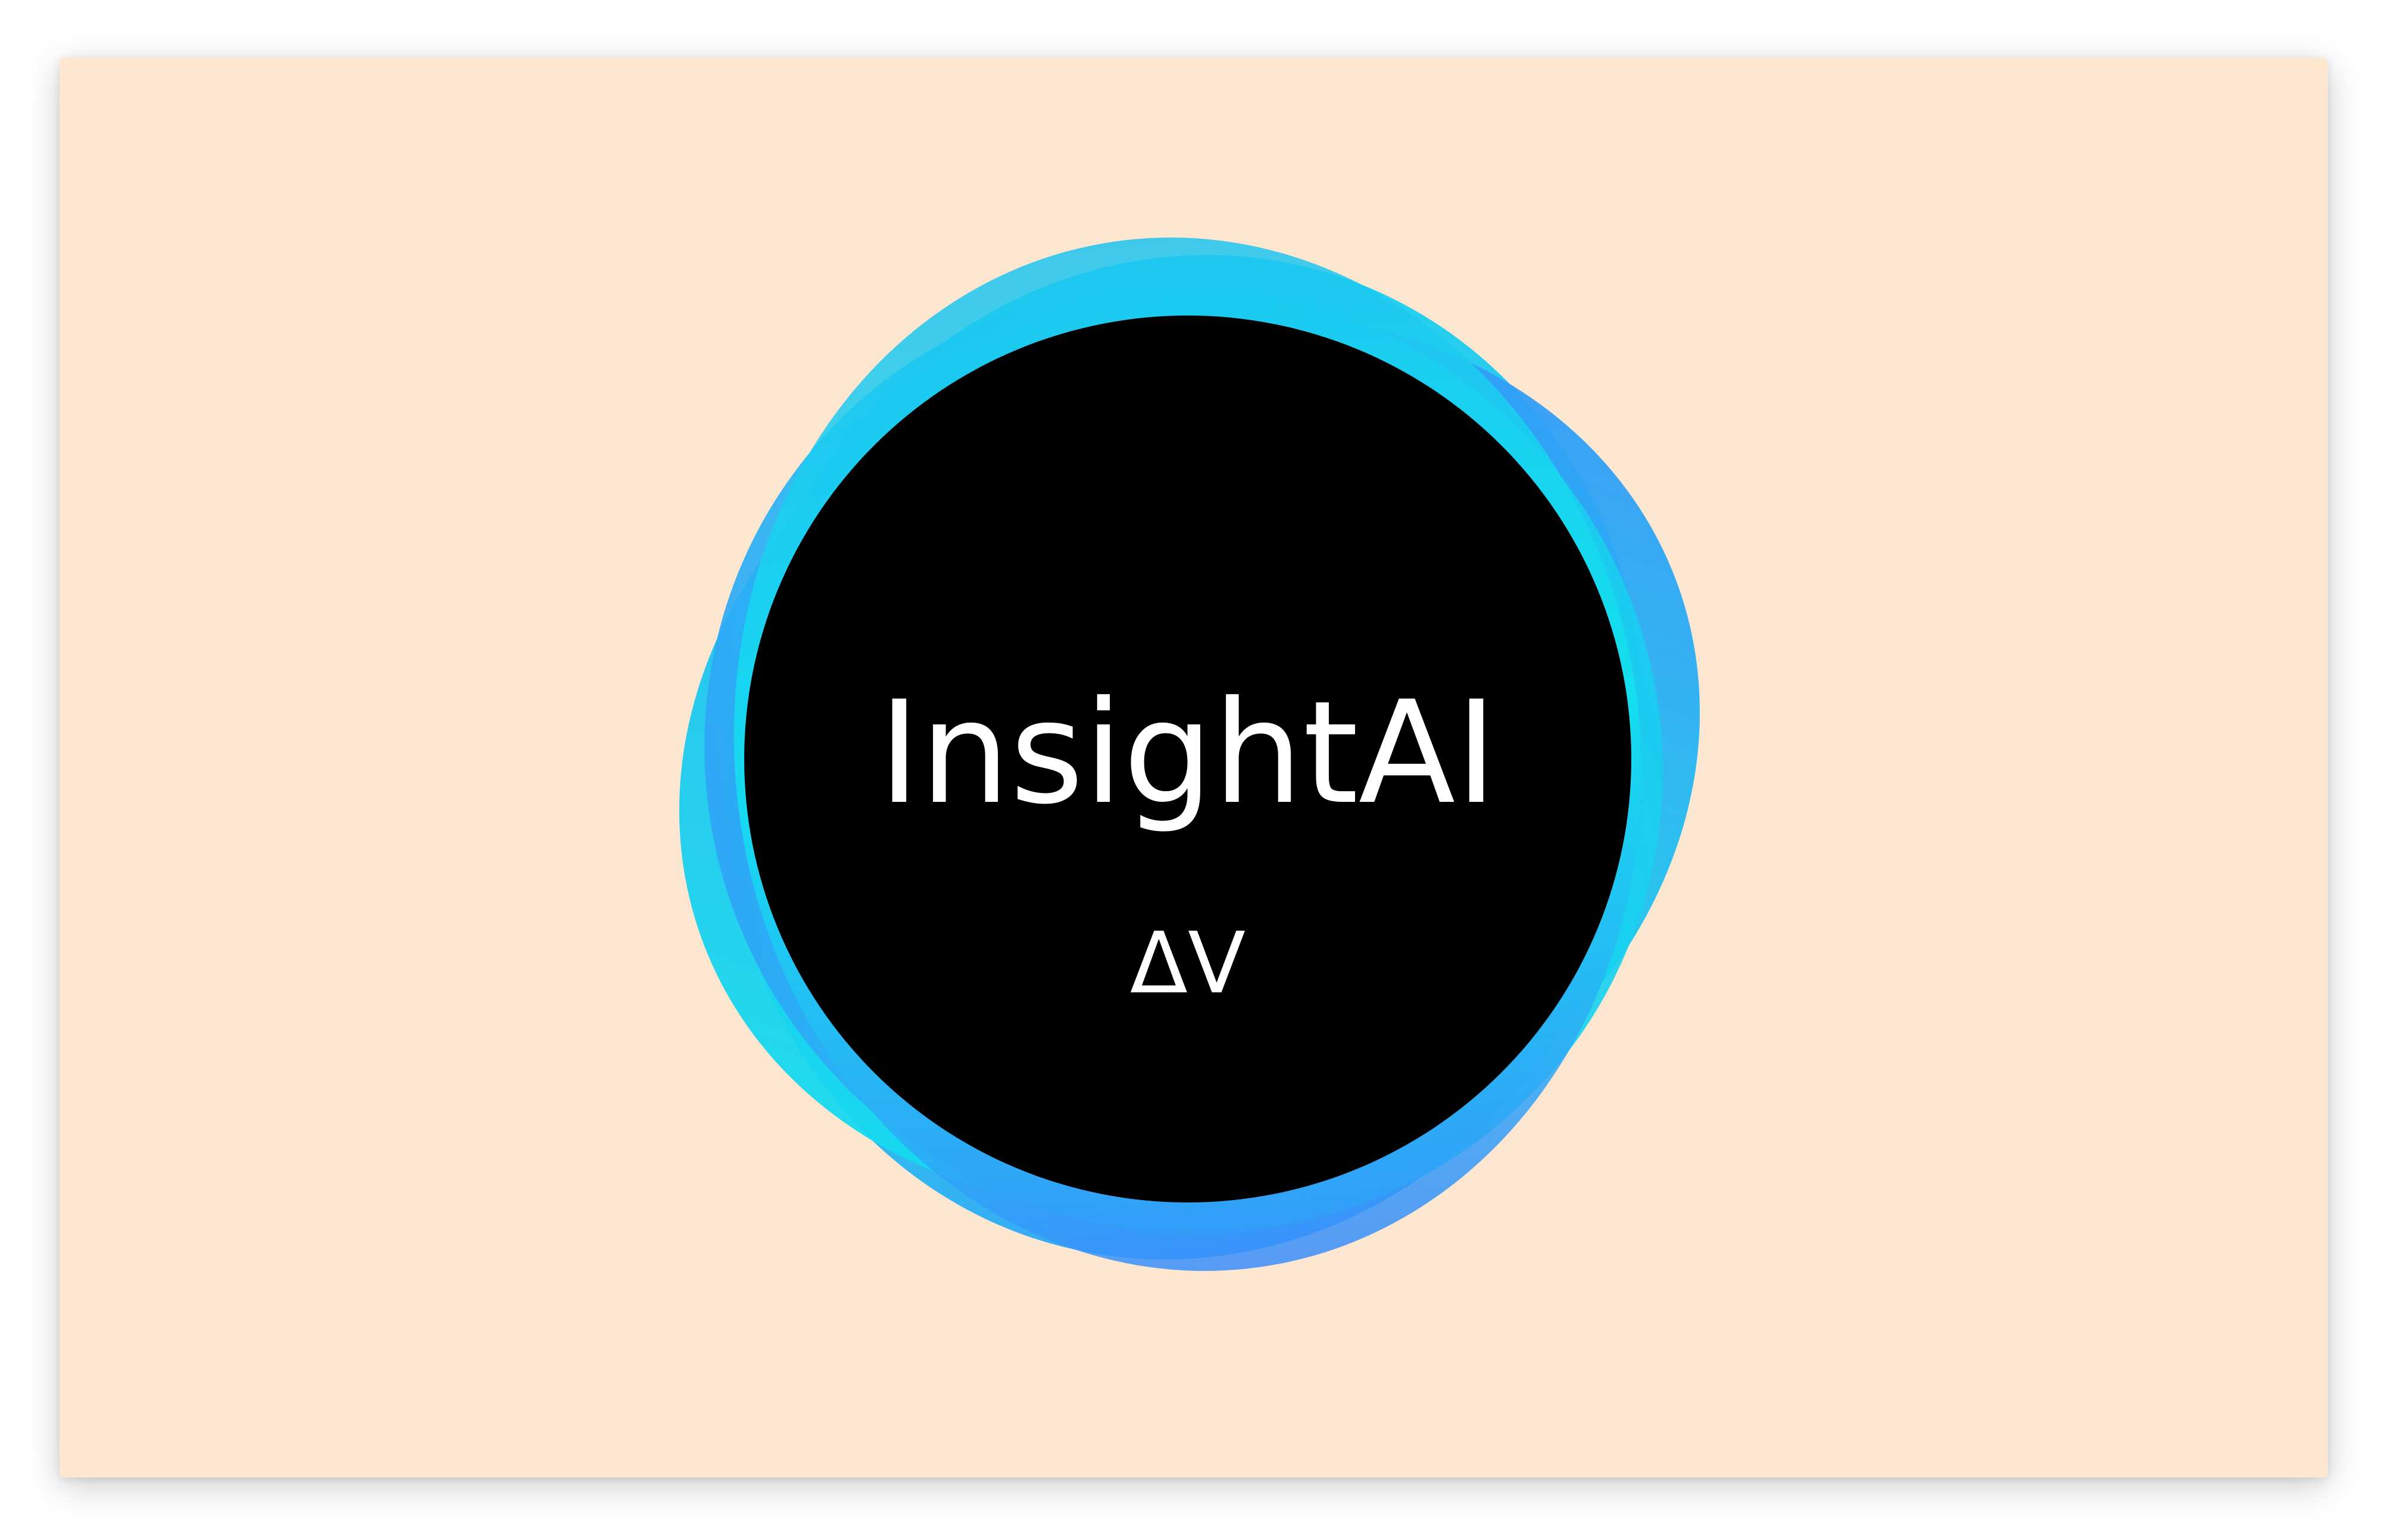 Image resolution: width=2388 pixels, height=1540 pixels. What do you see at coordinates (1187, 753) in the screenshot?
I see `logo-title: InsightAI` at bounding box center [1187, 753].